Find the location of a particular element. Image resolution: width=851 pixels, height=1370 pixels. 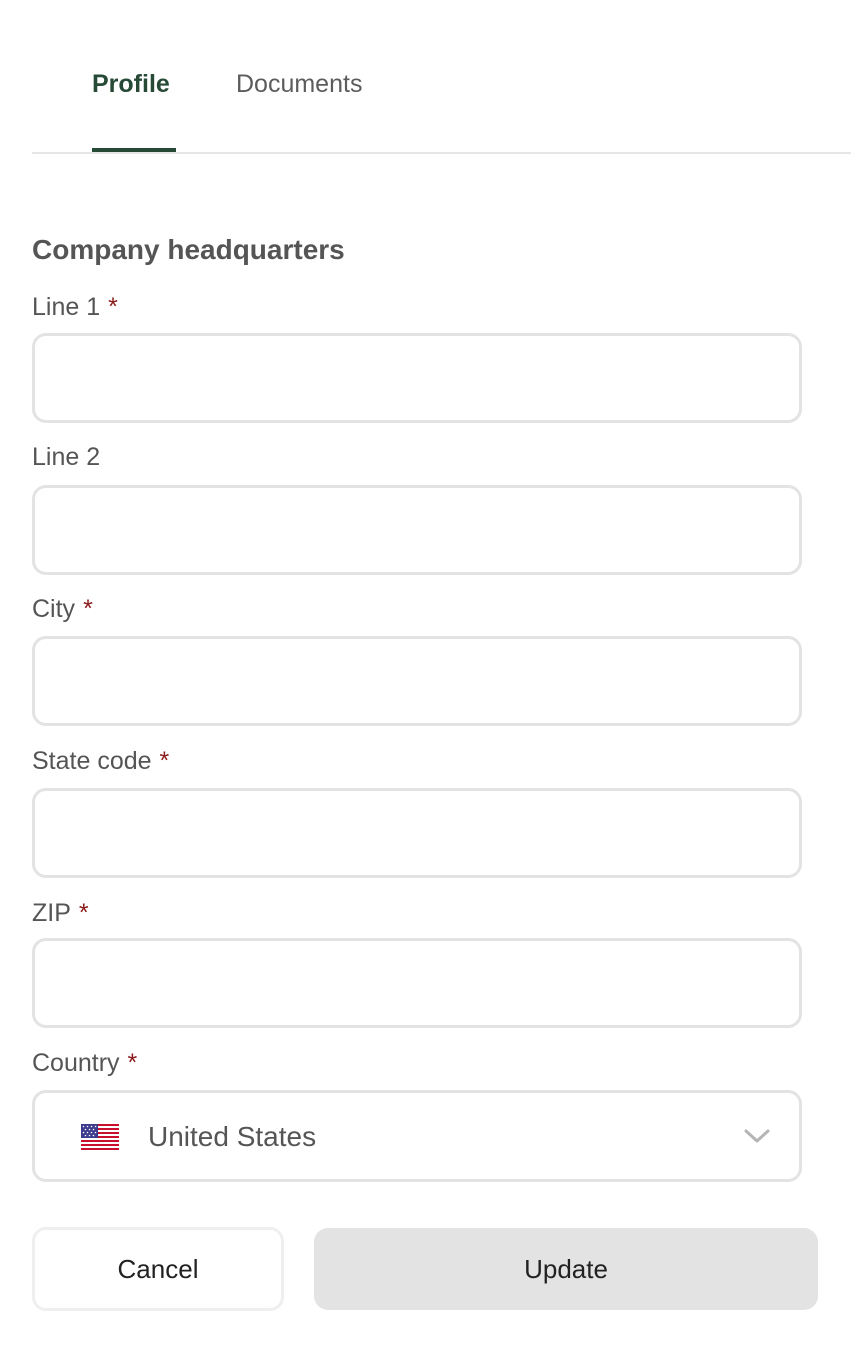

country-label: Country * is located at coordinates (84, 1063).